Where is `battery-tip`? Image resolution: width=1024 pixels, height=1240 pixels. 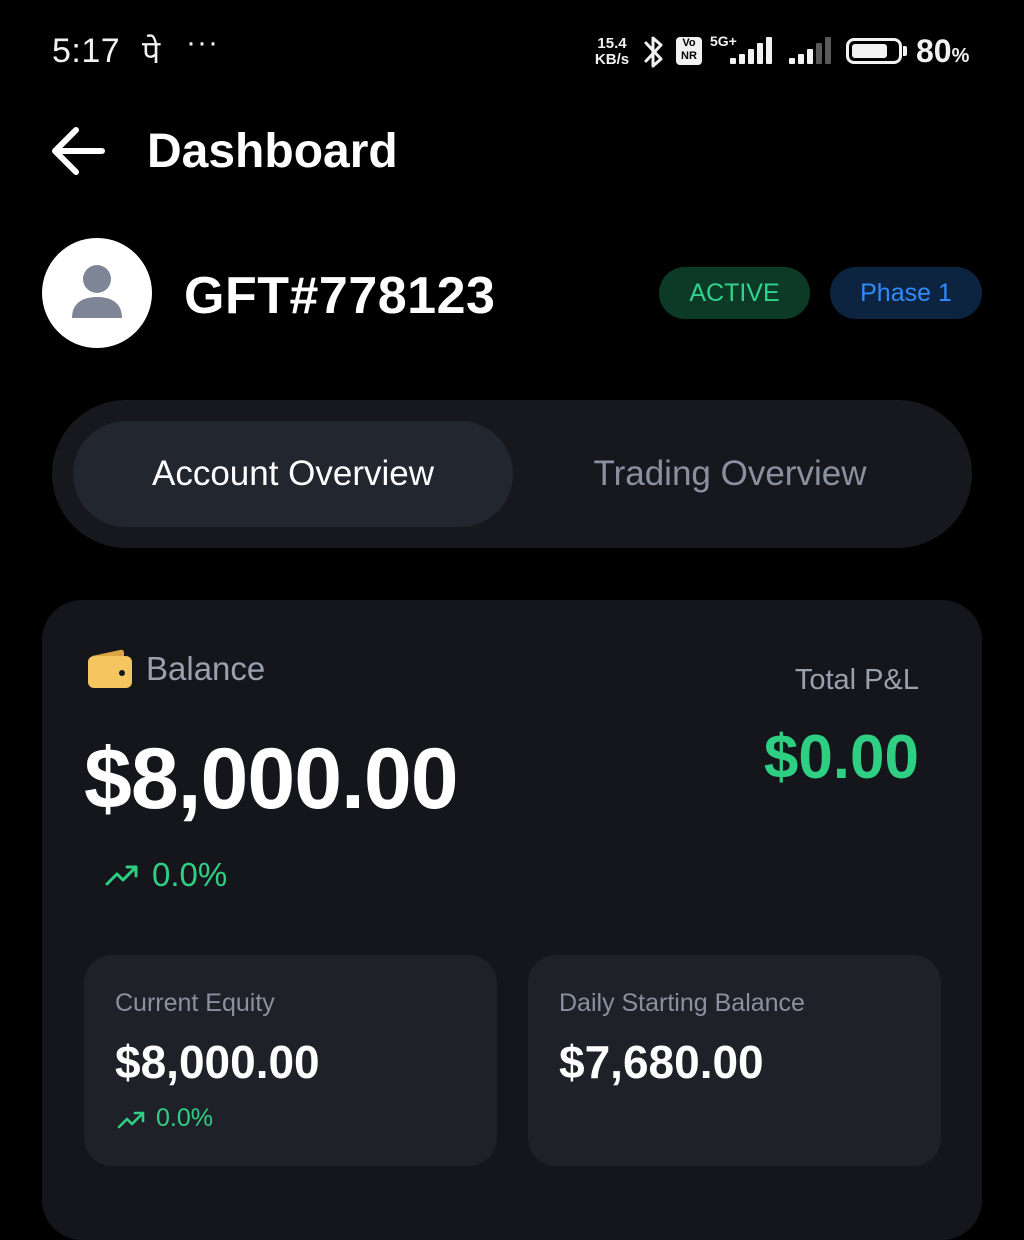 battery-tip is located at coordinates (905, 51).